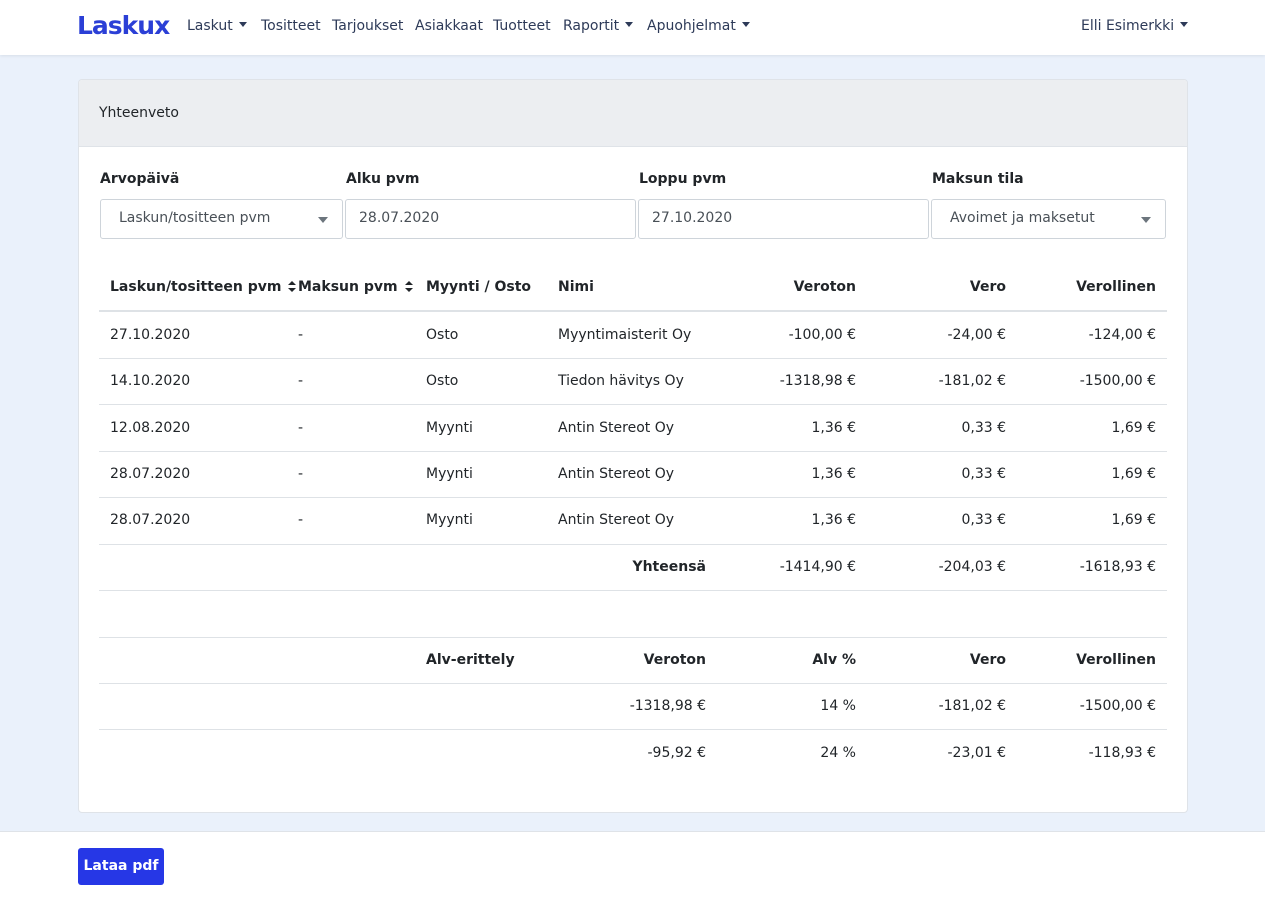 This screenshot has width=1265, height=904. Describe the element at coordinates (1122, 753) in the screenshot. I see `vat-gross: -118,93 €` at that location.